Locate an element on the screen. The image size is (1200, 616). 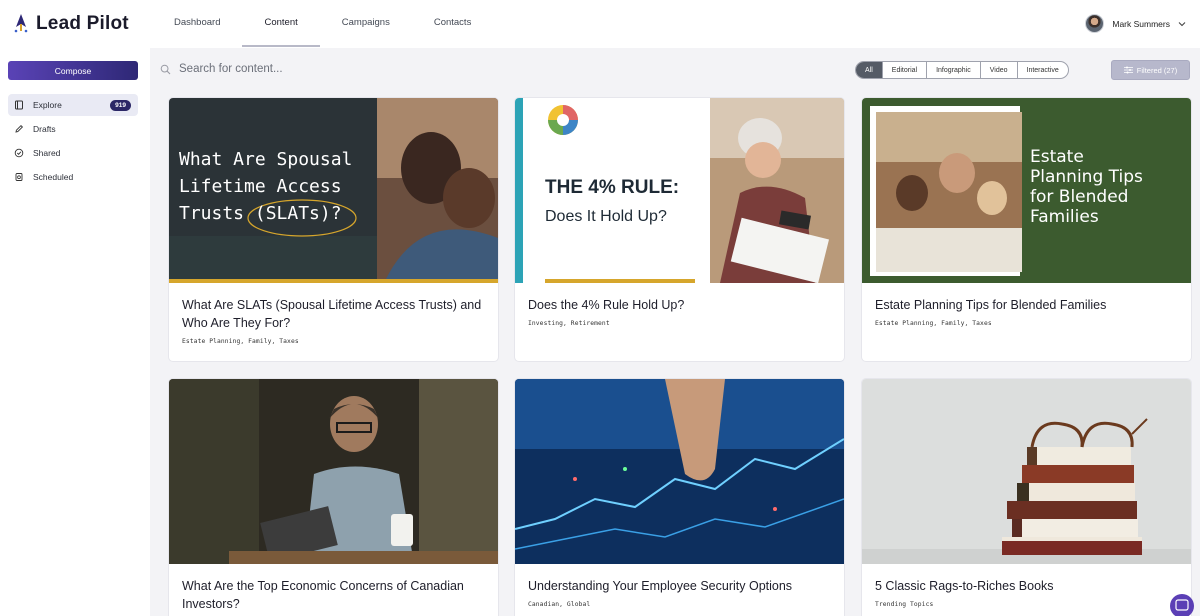
user-name: Mark Summers is located at coordinates (1141, 23).